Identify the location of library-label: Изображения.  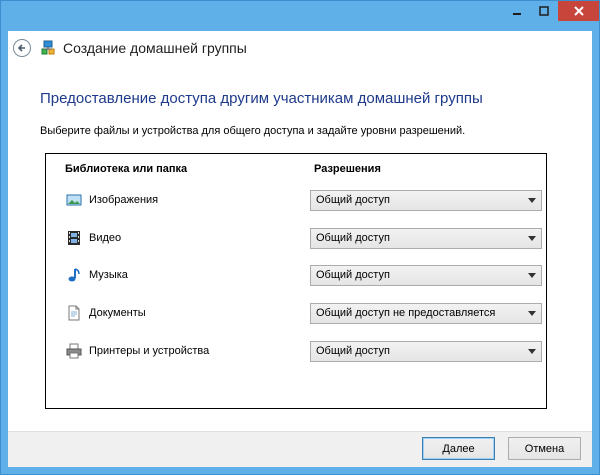
(124, 200).